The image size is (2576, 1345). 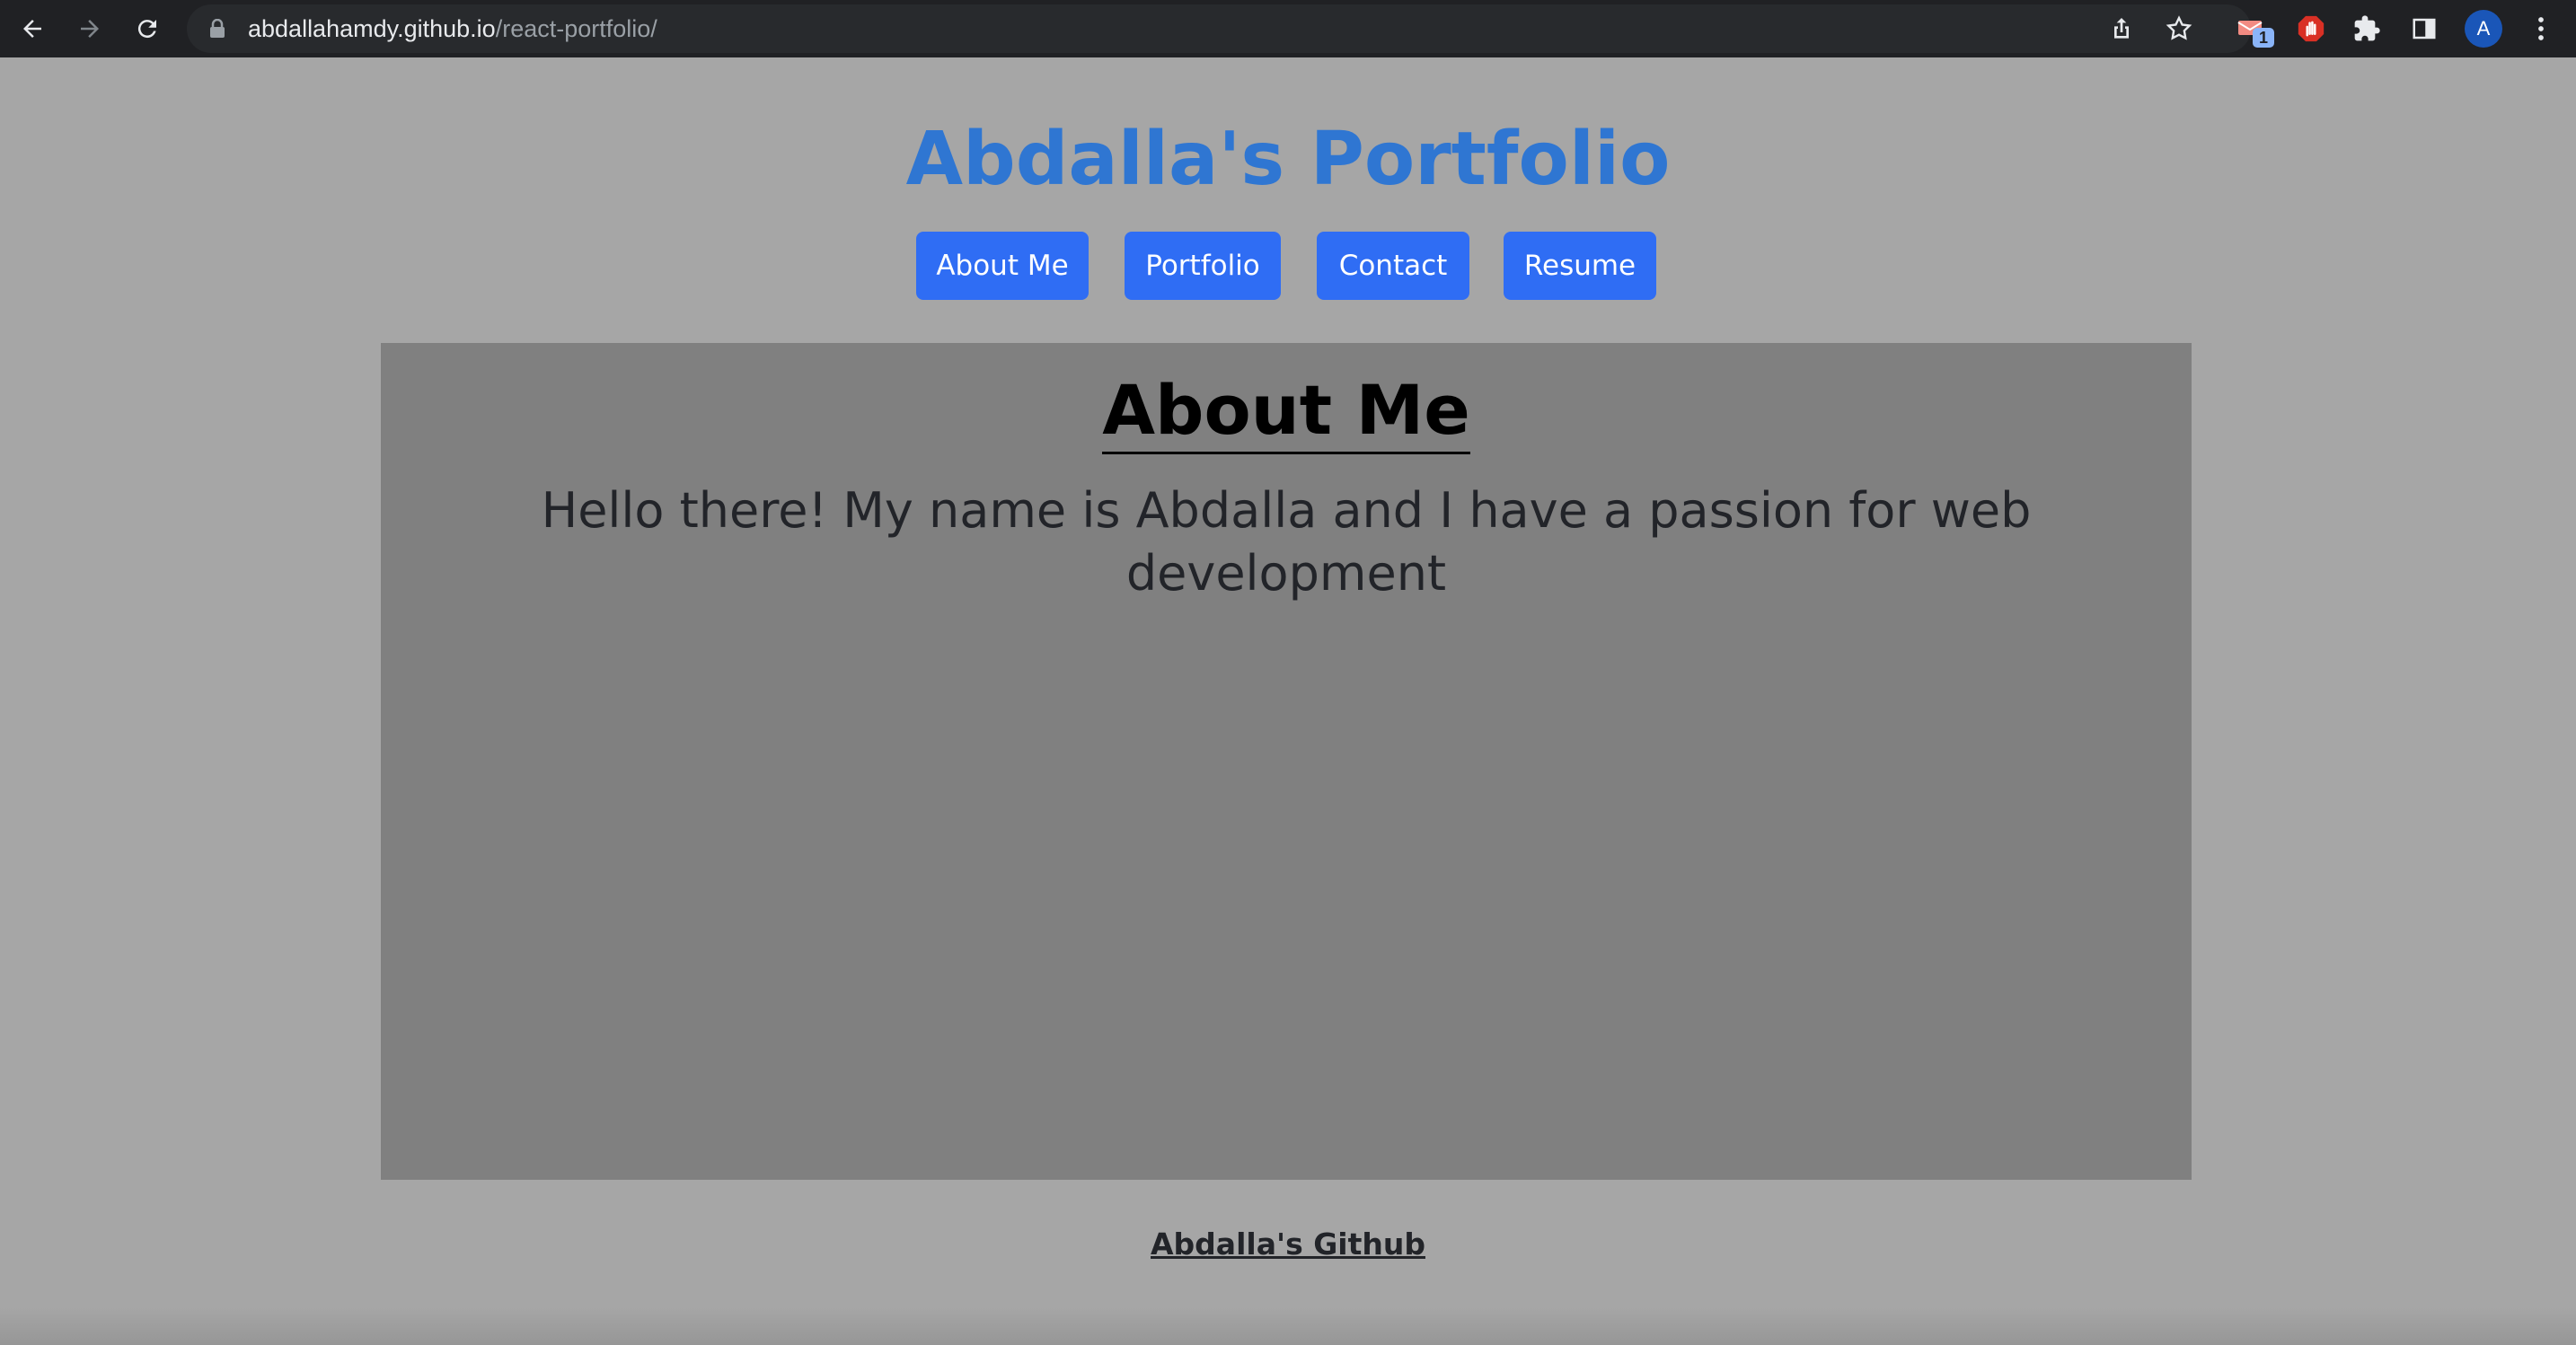 I want to click on profile-avatar: A, so click(x=2483, y=29).